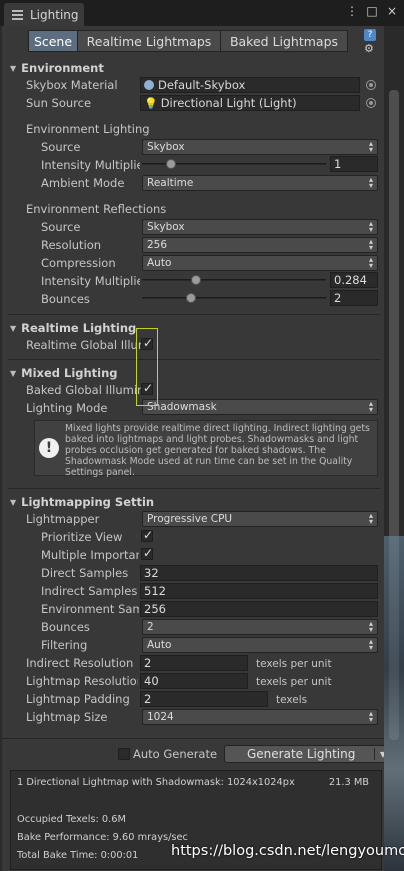  I want to click on lighting-tab-icon, so click(18, 14).